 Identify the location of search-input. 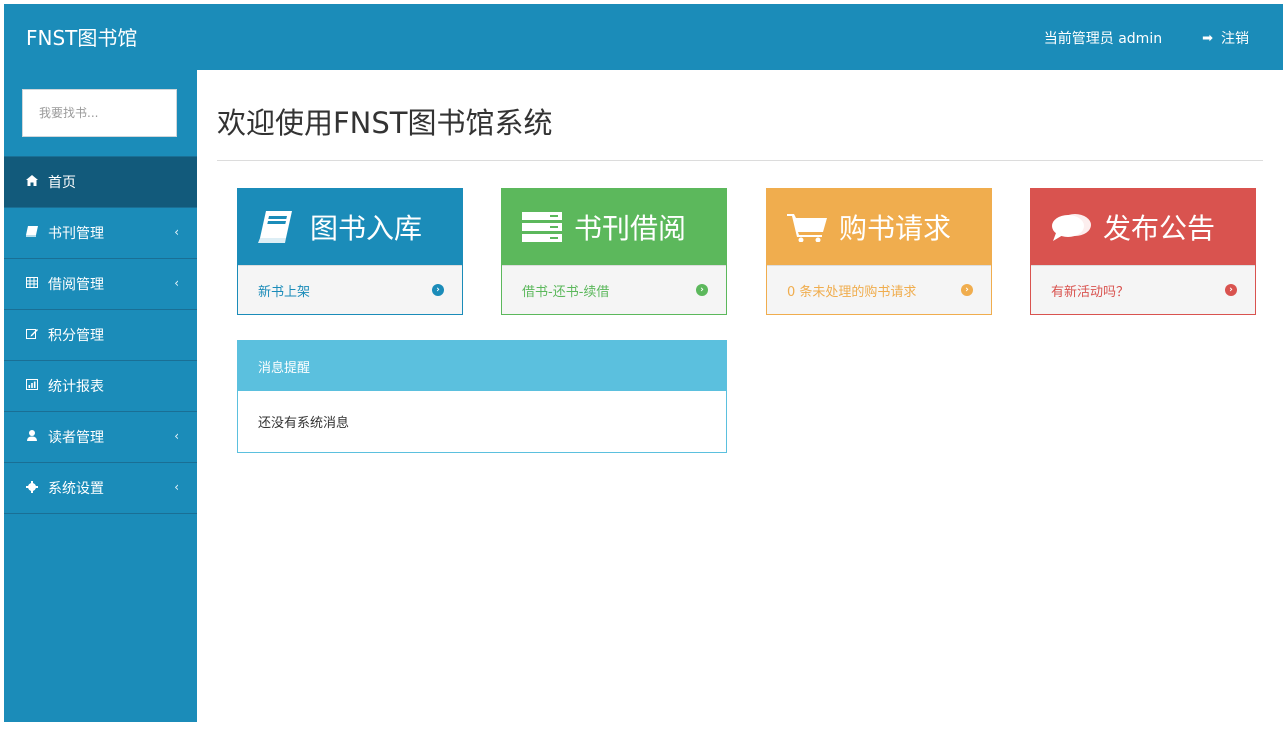
(99, 113).